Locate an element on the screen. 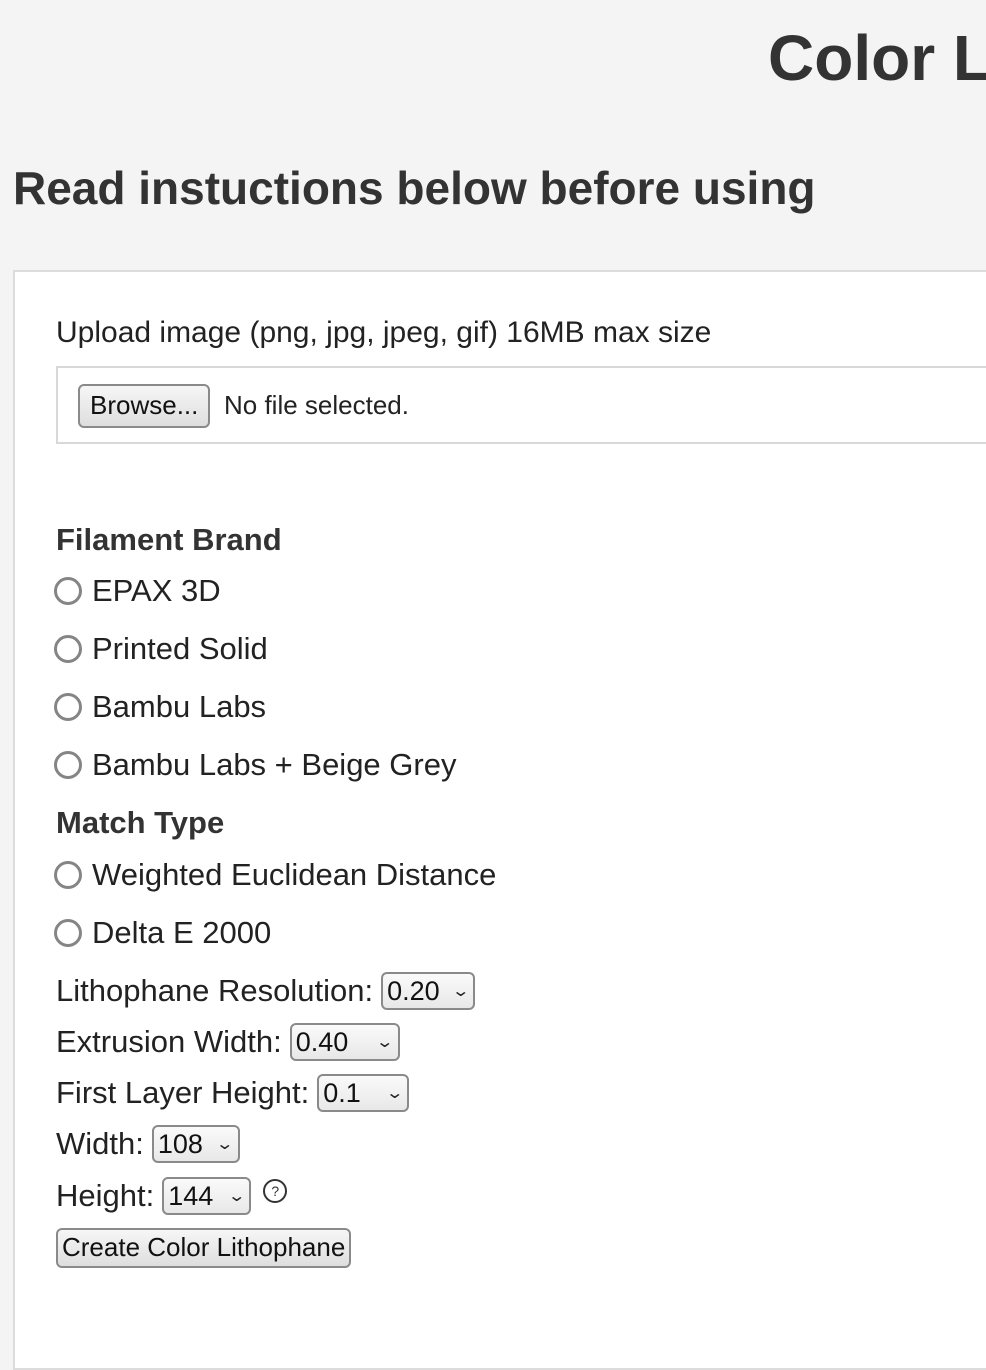 Image resolution: width=986 pixels, height=1370 pixels. first-layer-height-row: First Layer Height: 0.1 ⌄ is located at coordinates (233, 1093).